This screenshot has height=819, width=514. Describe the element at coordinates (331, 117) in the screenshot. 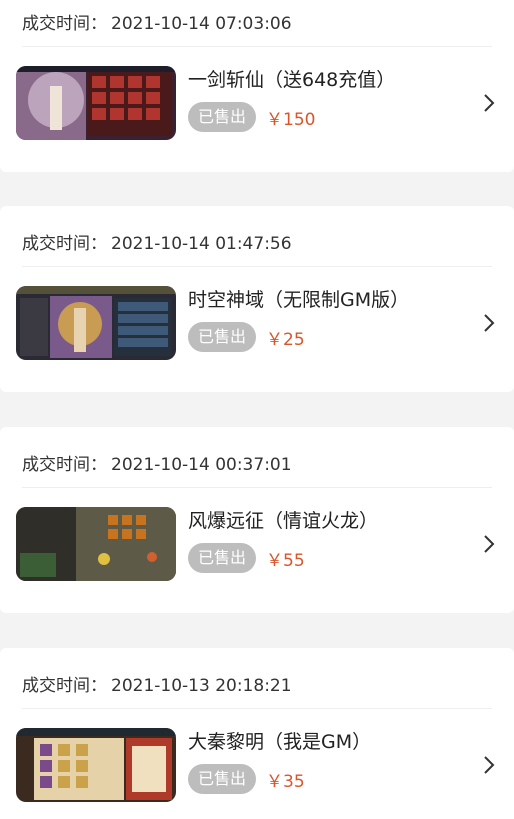

I see `meta-row: 已售出 ￥150` at that location.